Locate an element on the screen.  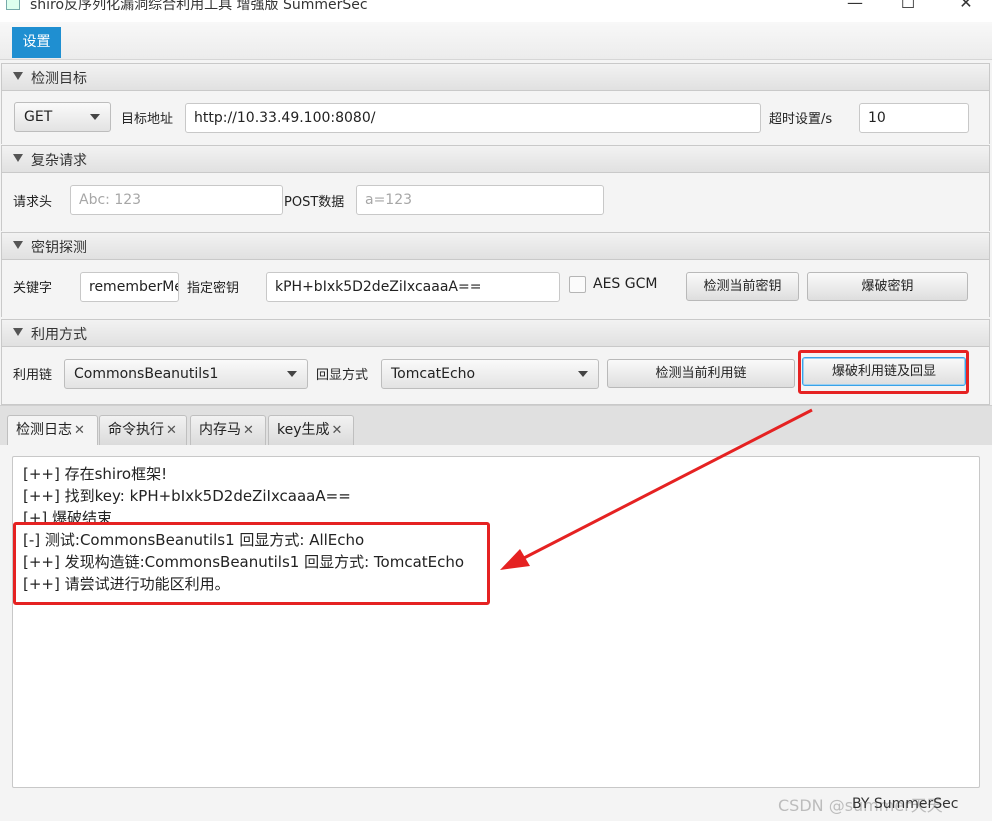
log-line: [++] 请尝试进行功能区利用。 is located at coordinates (126, 584).